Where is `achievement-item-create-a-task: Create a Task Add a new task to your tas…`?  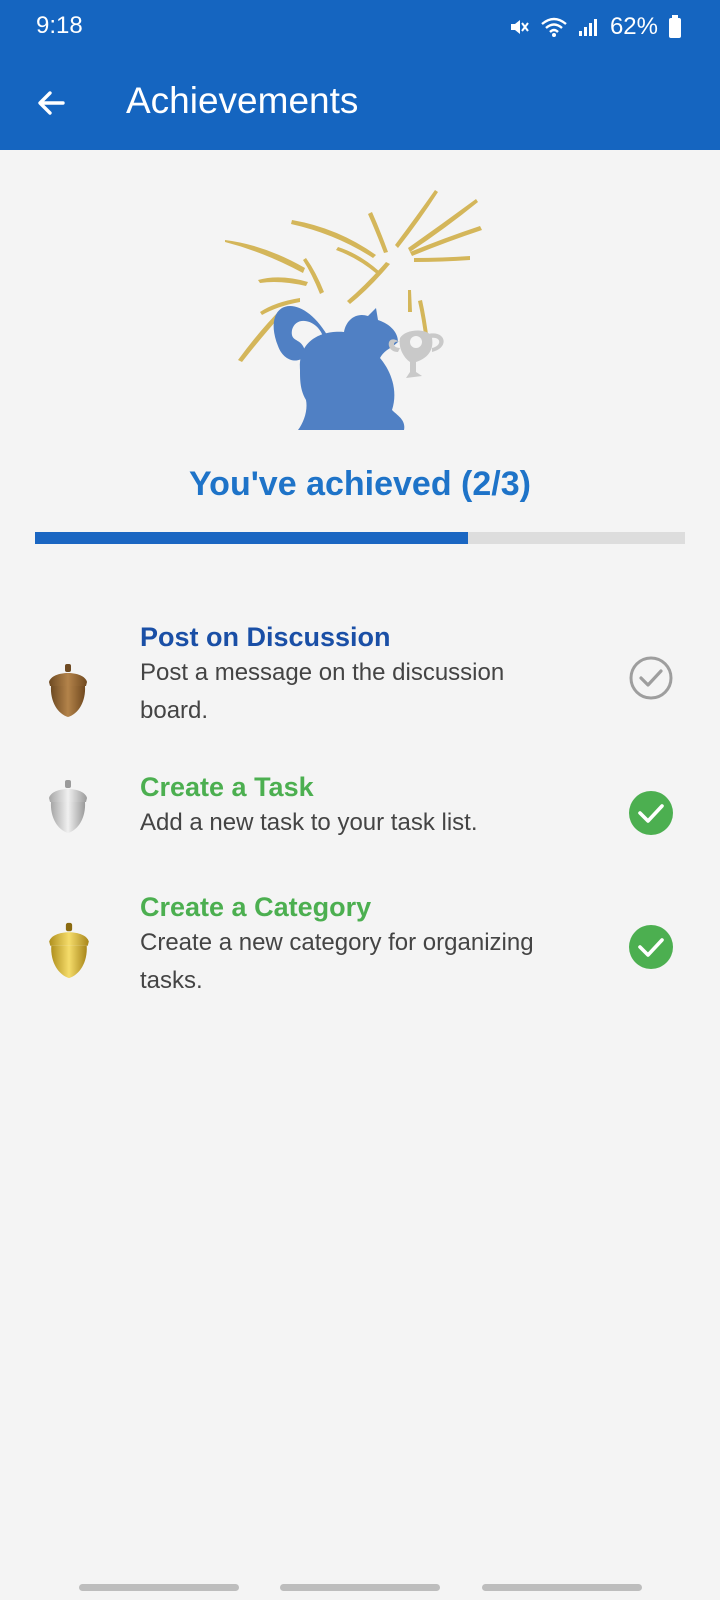
achievement-item-create-a-task: Create a Task Add a new task to your tas… is located at coordinates (360, 830).